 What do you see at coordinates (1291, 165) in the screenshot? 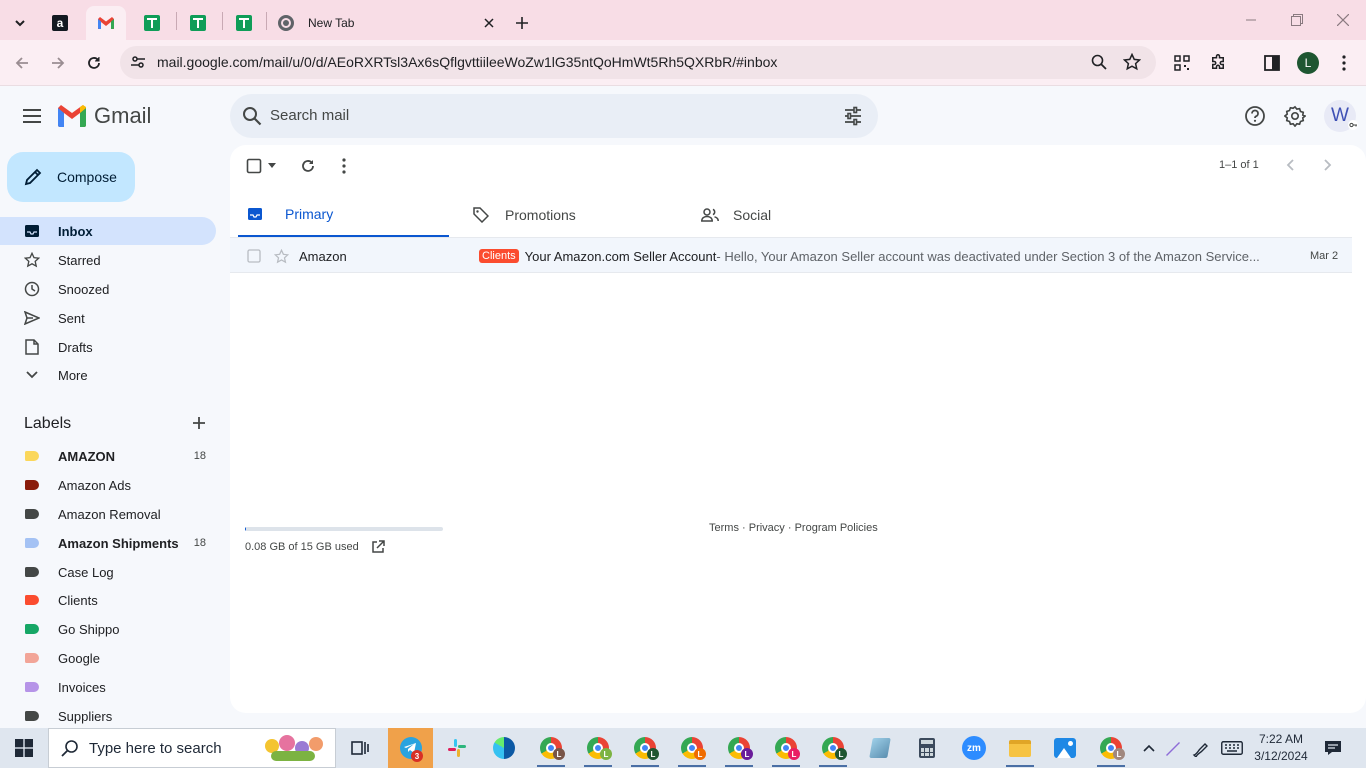
I see `newer-button` at bounding box center [1291, 165].